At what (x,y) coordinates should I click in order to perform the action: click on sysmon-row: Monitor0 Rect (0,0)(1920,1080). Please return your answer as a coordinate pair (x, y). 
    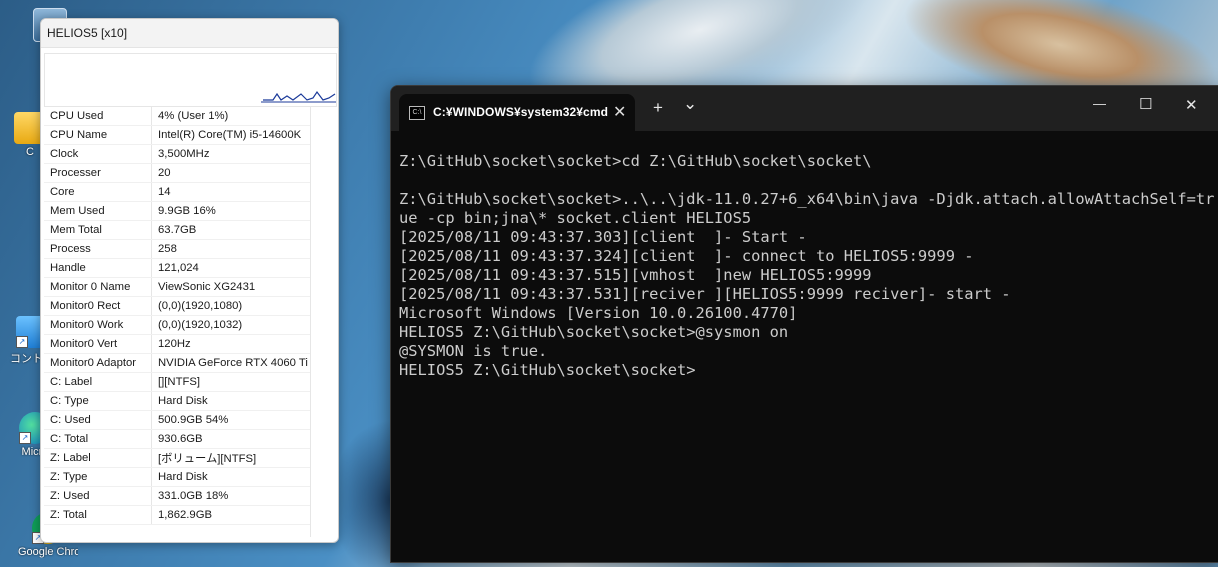
    Looking at the image, I should click on (177, 306).